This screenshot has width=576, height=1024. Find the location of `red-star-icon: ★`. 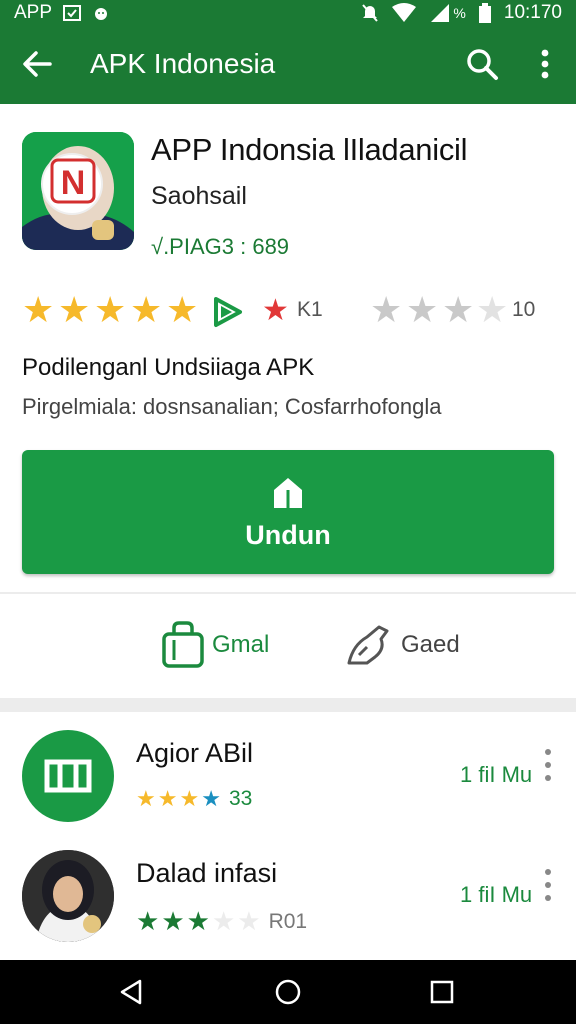

red-star-icon: ★ is located at coordinates (275, 310).